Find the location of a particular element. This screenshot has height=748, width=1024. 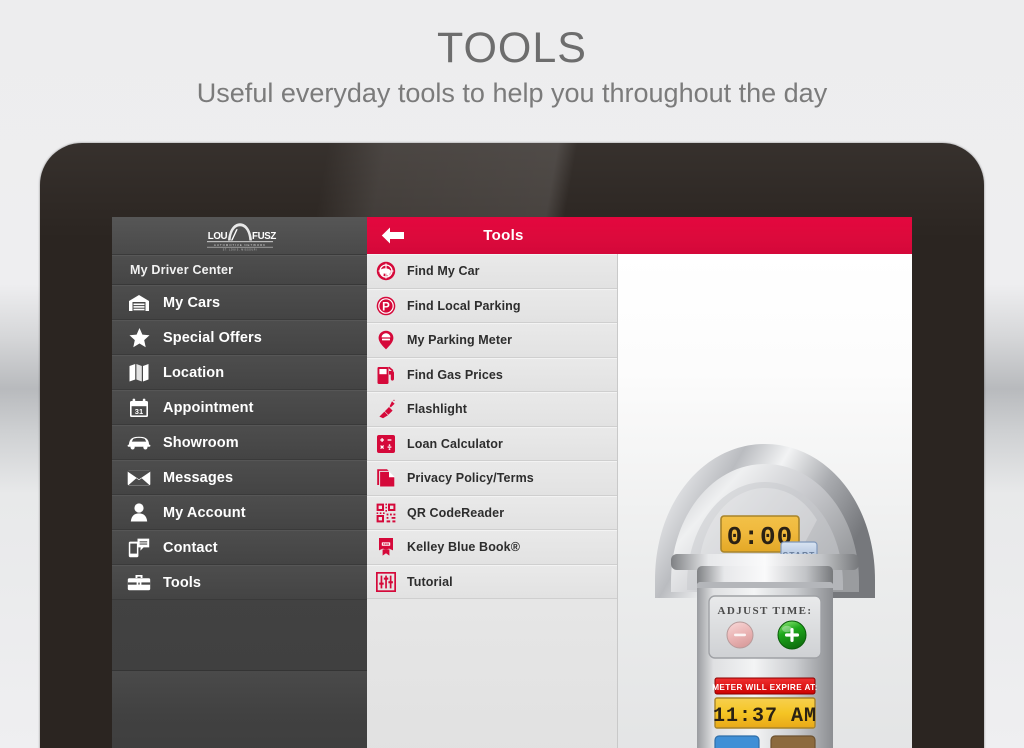

garage-icon is located at coordinates (139, 303).